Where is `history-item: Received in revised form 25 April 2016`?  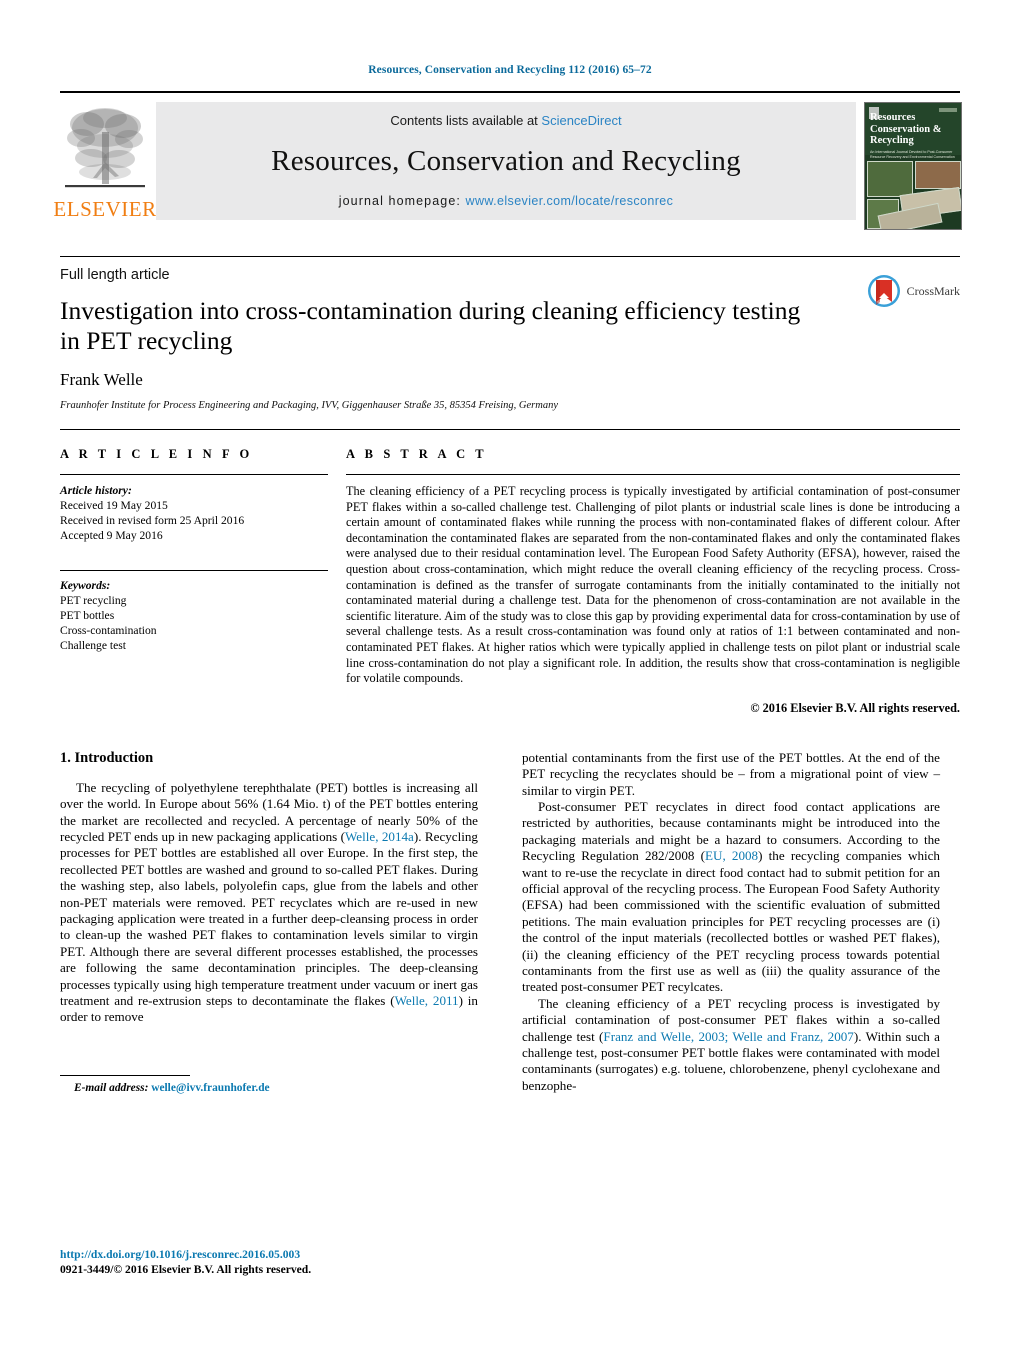 history-item: Received in revised form 25 April 2016 is located at coordinates (152, 520).